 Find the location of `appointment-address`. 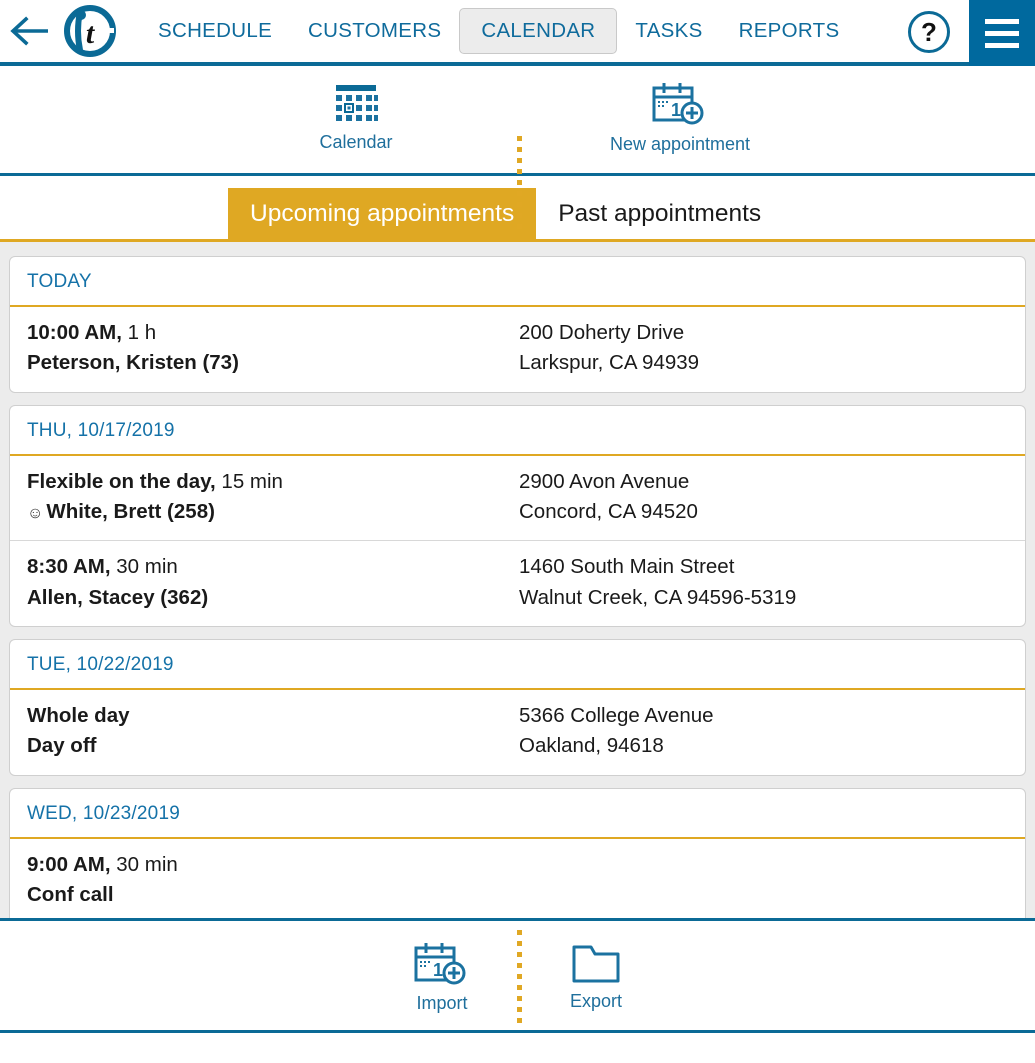

appointment-address is located at coordinates (763, 880).